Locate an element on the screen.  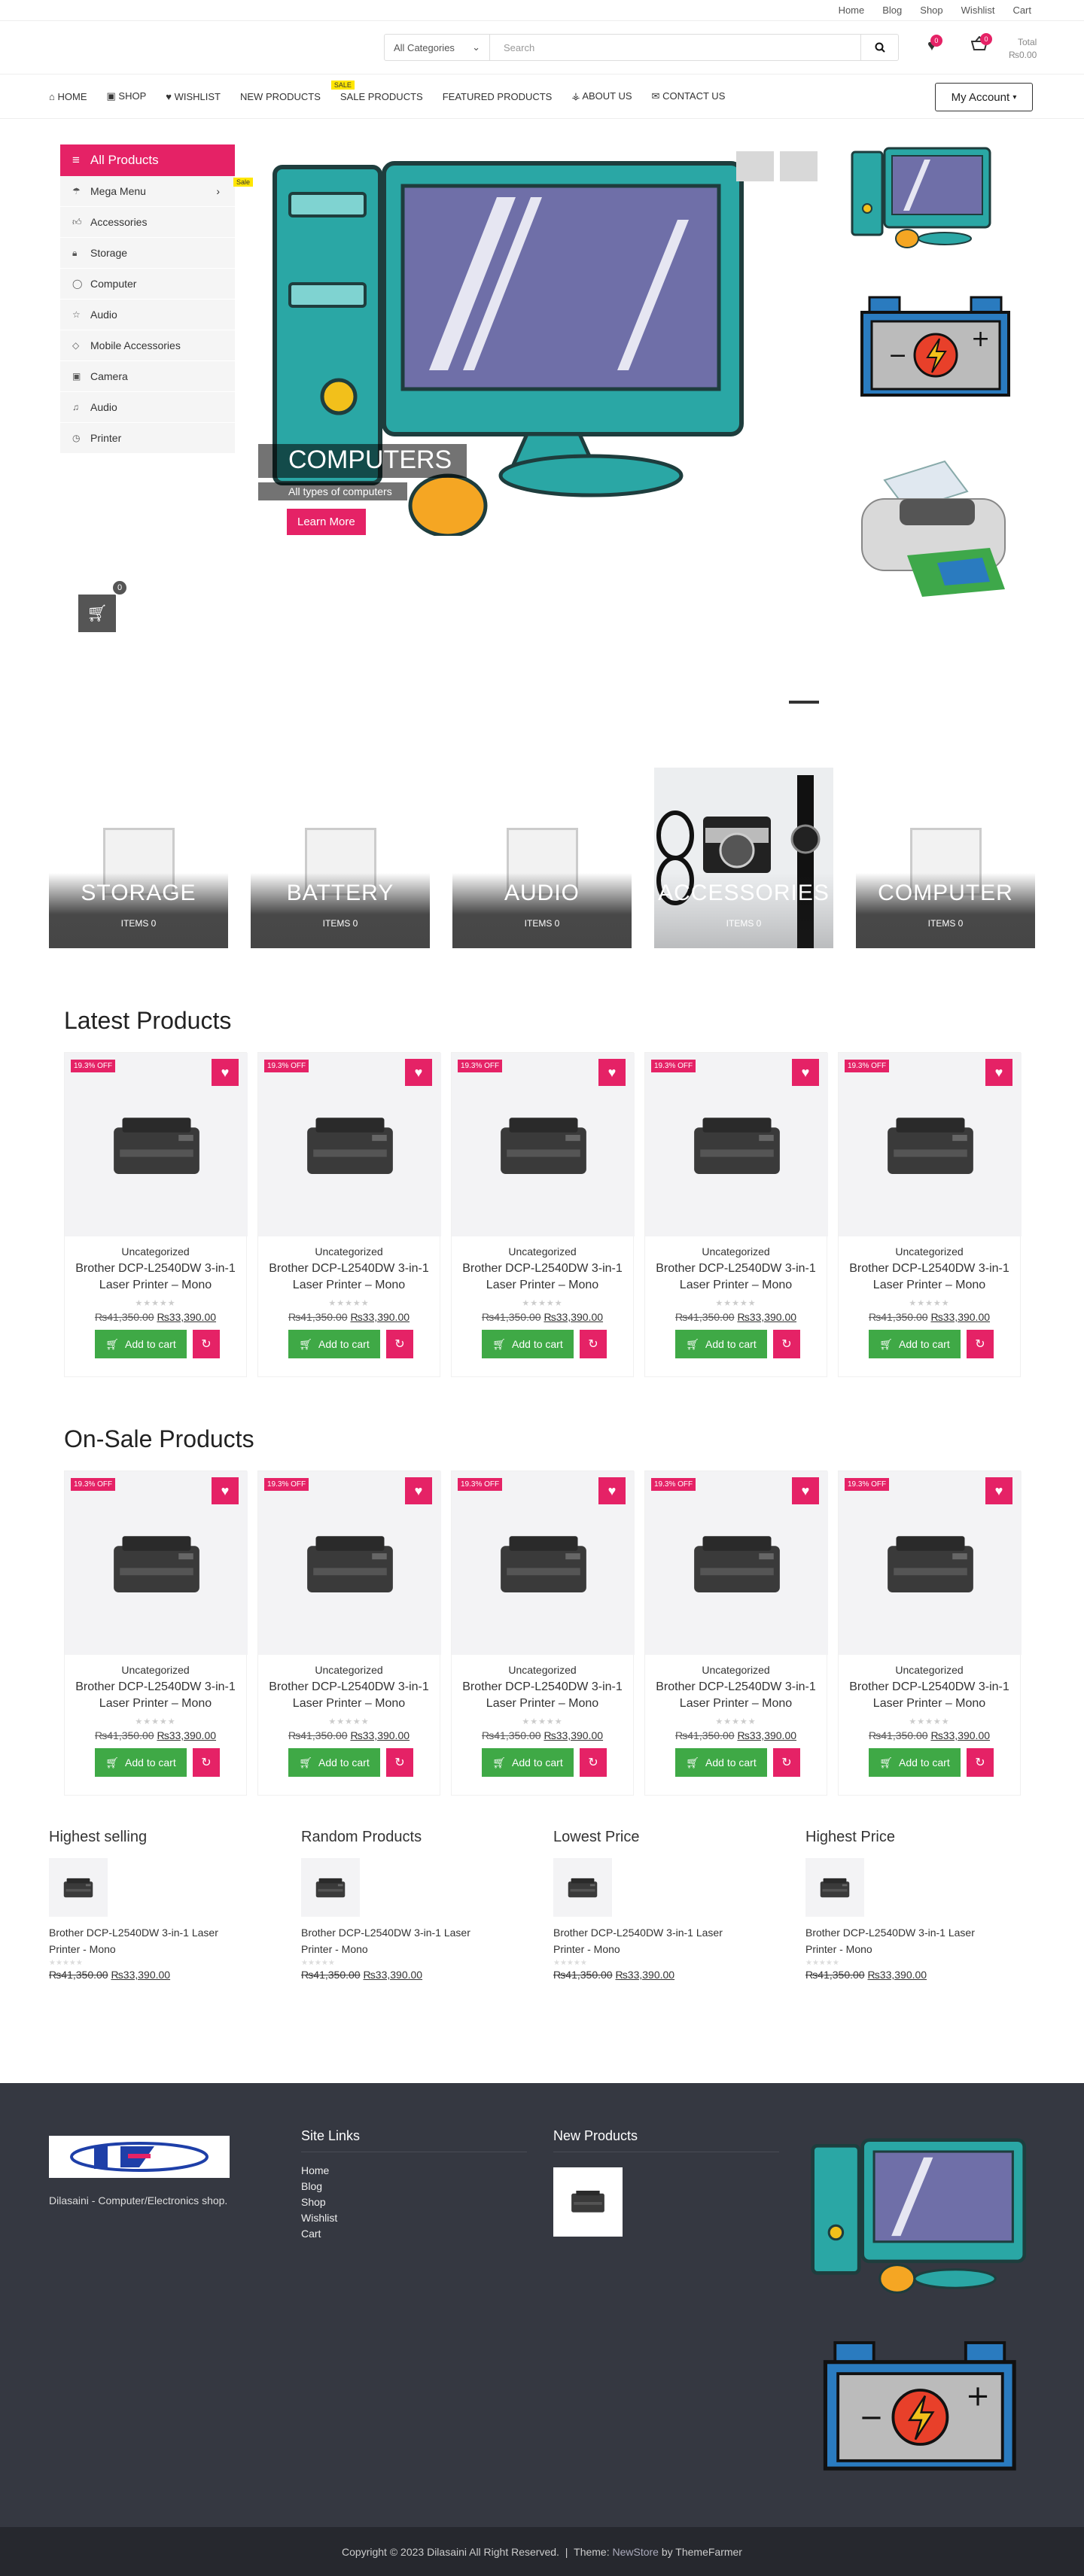
nav-shop: ▣ SHOP is located at coordinates (126, 96).